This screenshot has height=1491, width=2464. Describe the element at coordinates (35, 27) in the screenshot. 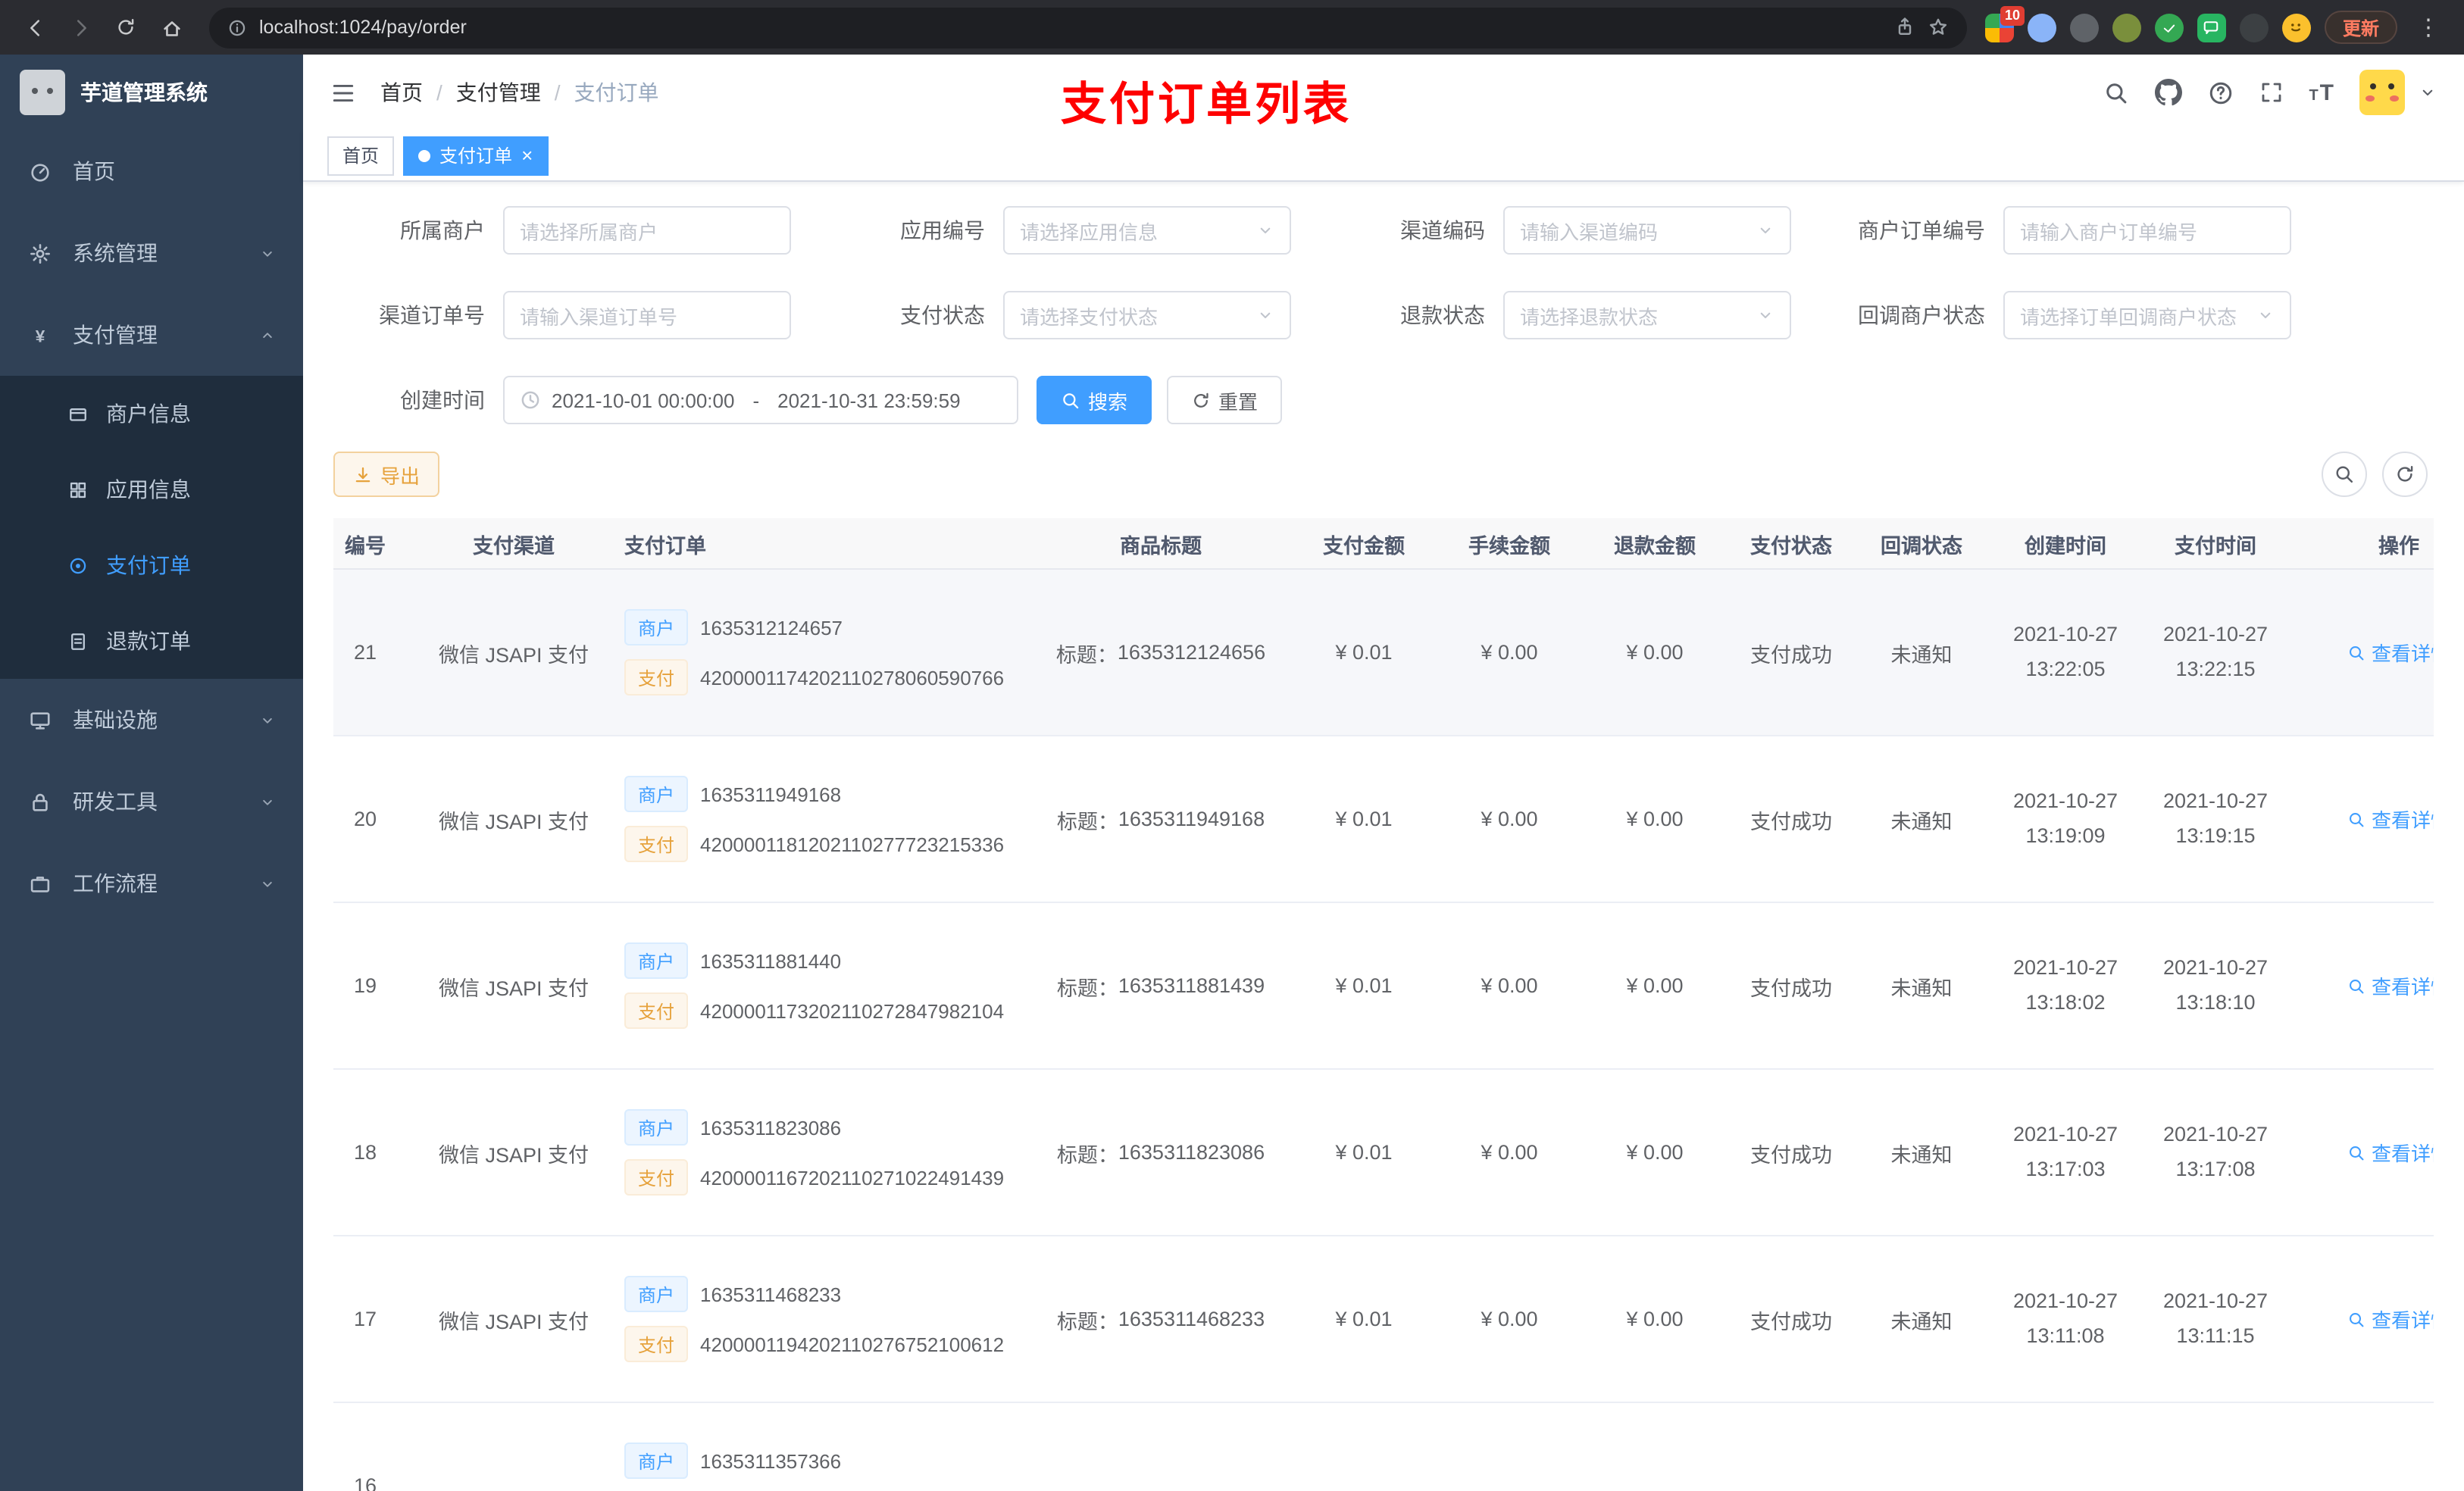

I see `back-icon` at that location.